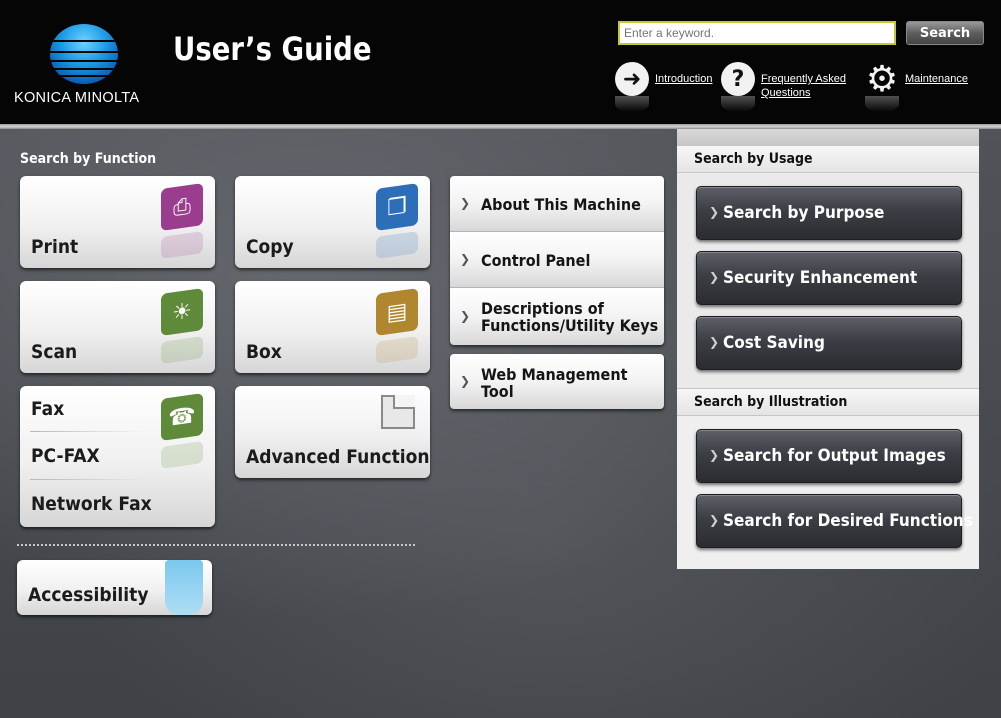 This screenshot has height=718, width=1001. I want to click on control-panel-link: ❯ Control Panel, so click(557, 260).